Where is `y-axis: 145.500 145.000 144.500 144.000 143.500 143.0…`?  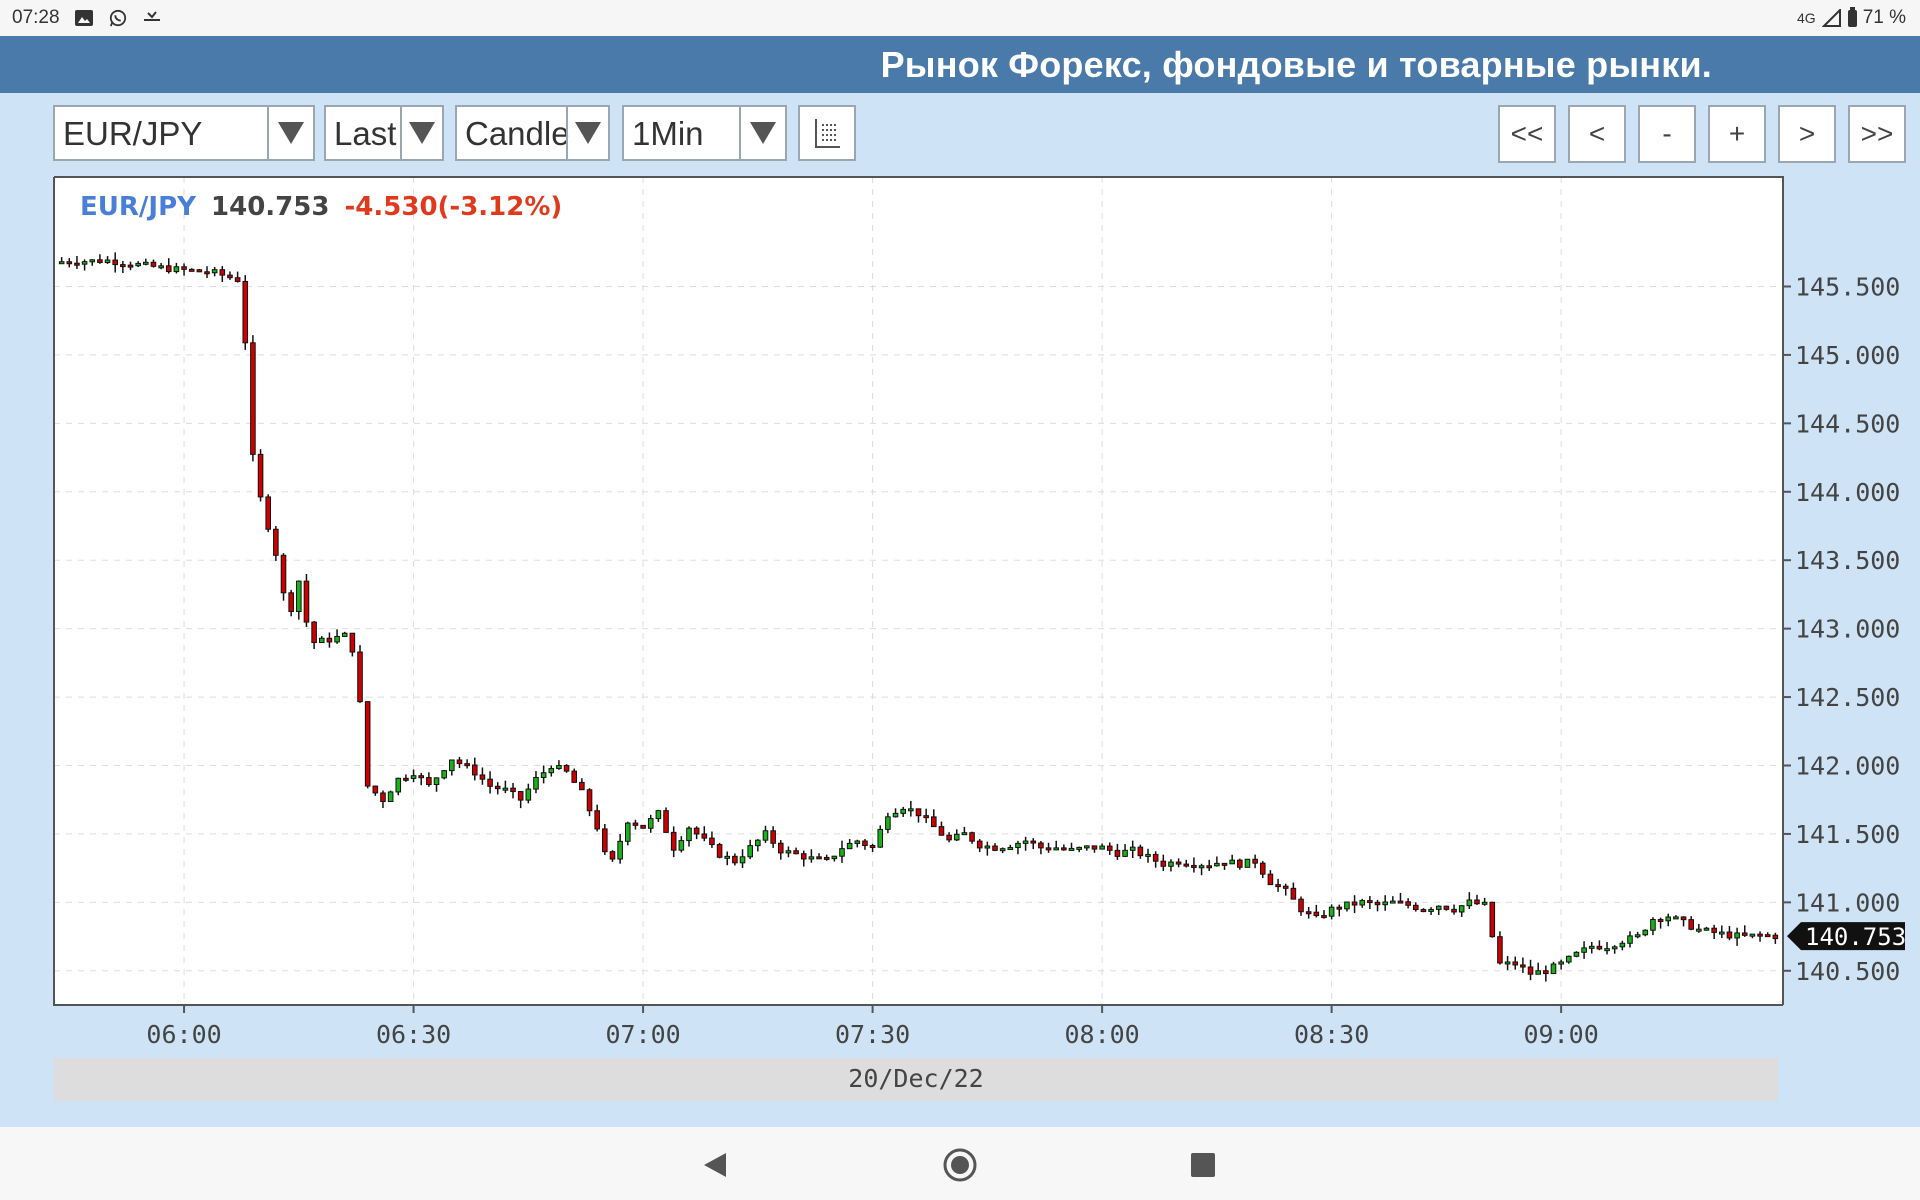 y-axis: 145.500 145.000 144.500 144.000 143.500 143.0… is located at coordinates (1841, 629).